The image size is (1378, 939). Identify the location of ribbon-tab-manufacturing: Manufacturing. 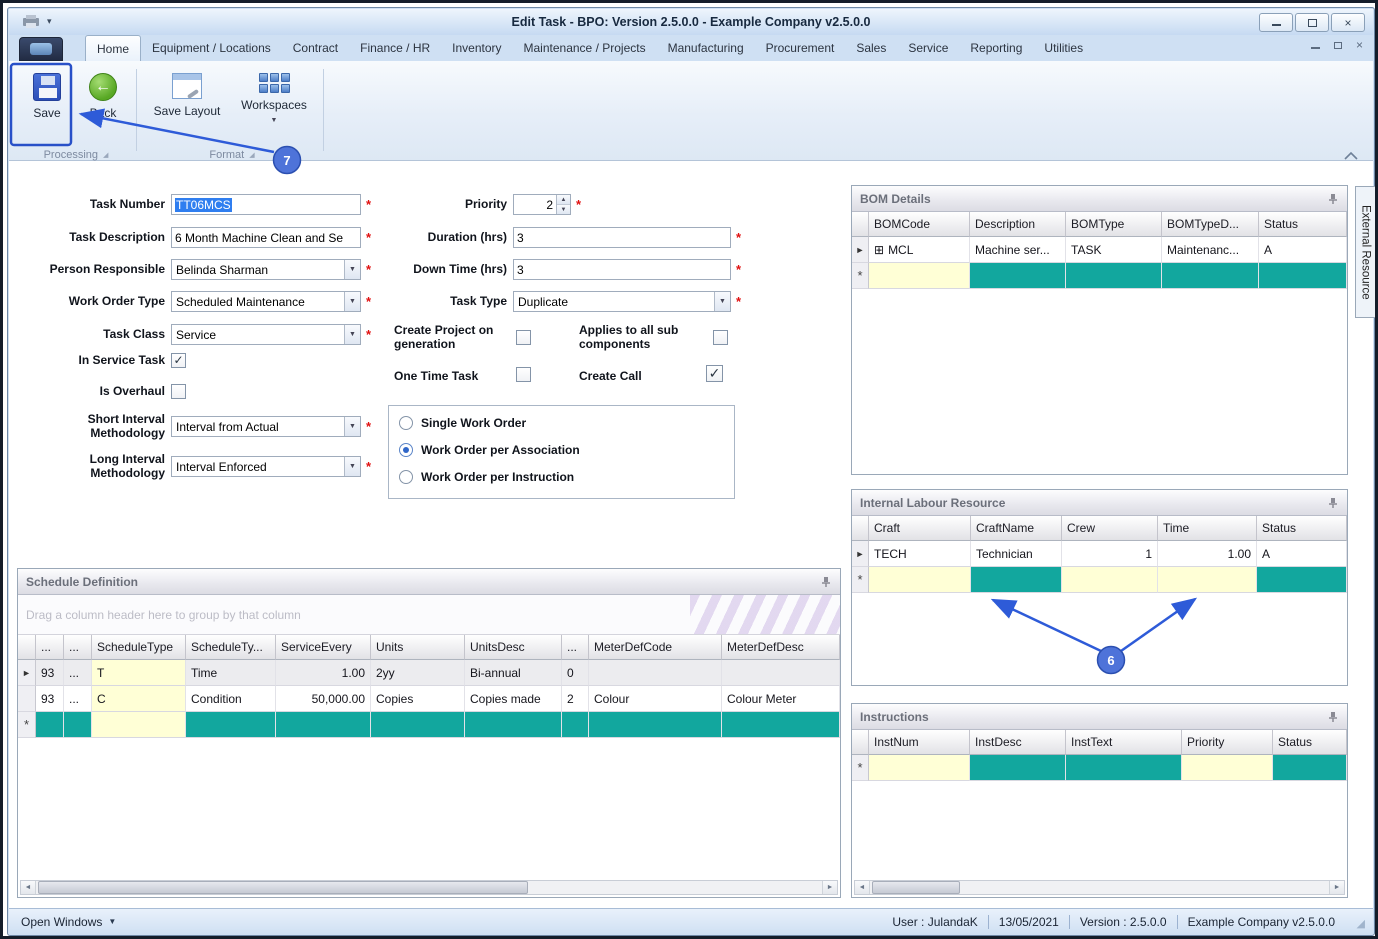
(706, 48).